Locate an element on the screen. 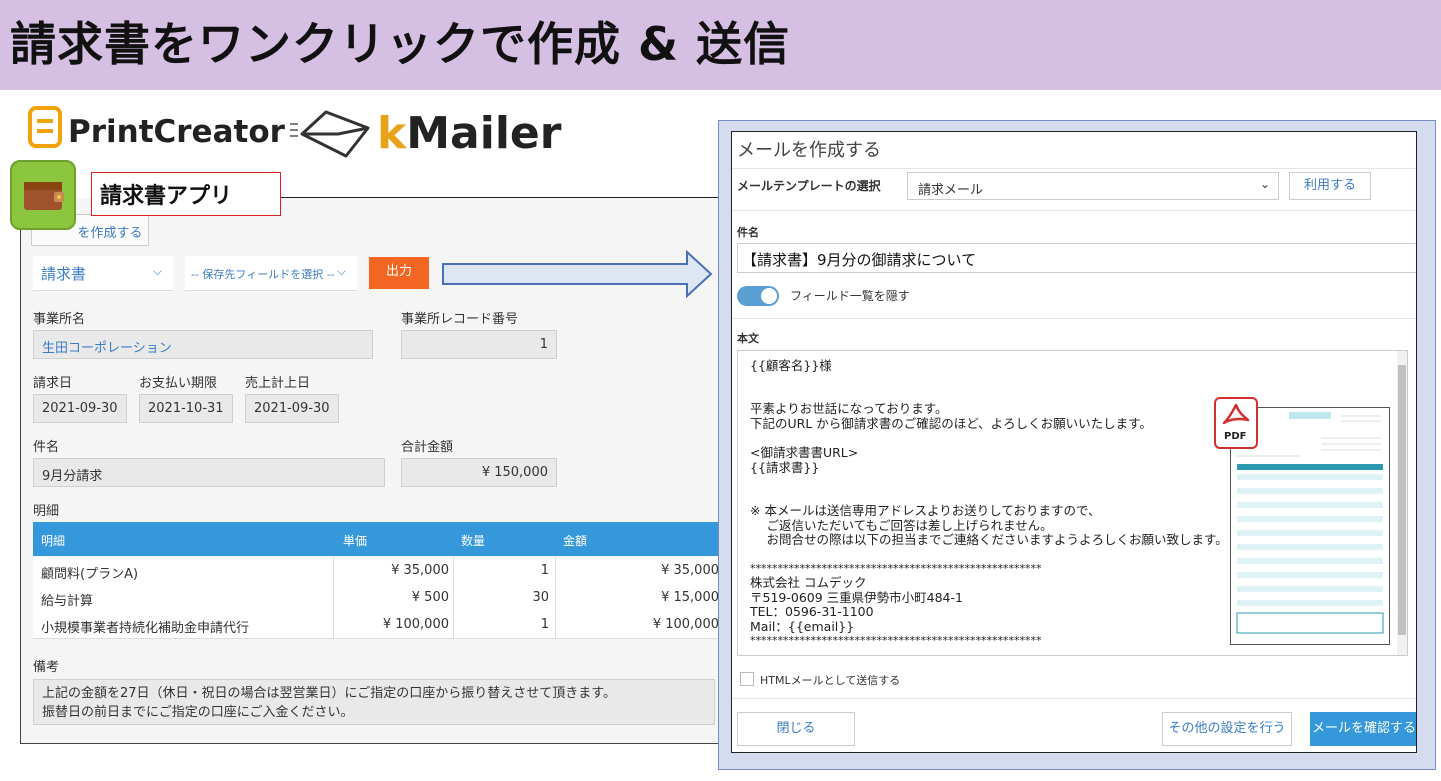 The width and height of the screenshot is (1441, 781). page-title: 請求書をワンクリックで作成 & 送信 is located at coordinates (400, 44).